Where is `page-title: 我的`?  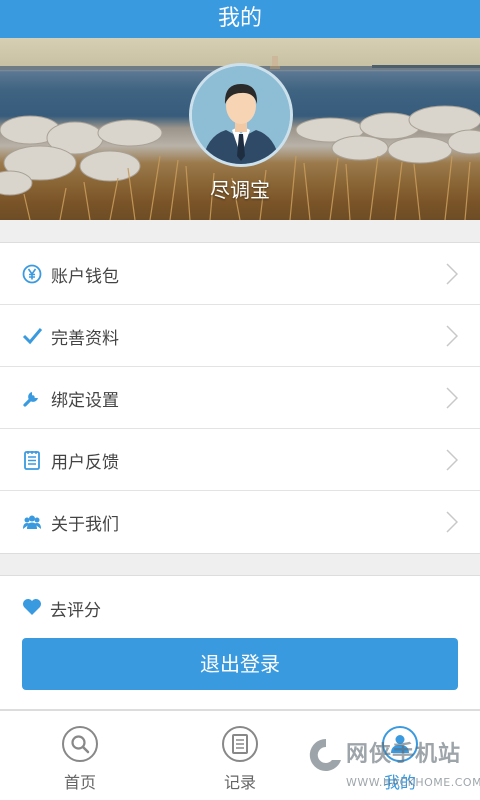 page-title: 我的 is located at coordinates (240, 19).